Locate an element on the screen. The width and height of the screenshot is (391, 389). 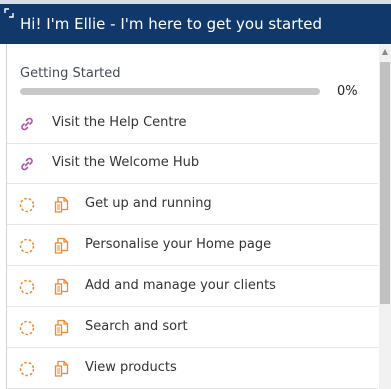
checklist-item-label: Add and manage your clients is located at coordinates (180, 285).